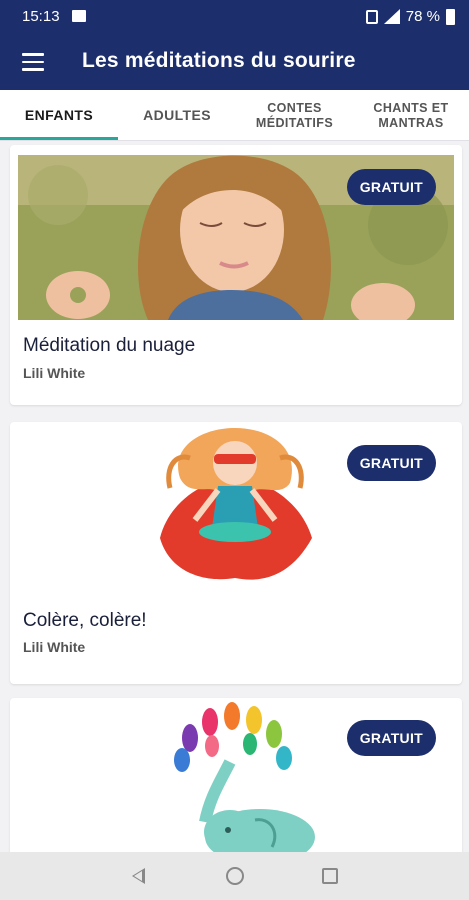 Image resolution: width=469 pixels, height=900 pixels. I want to click on status-time: 15:13, so click(41, 16).